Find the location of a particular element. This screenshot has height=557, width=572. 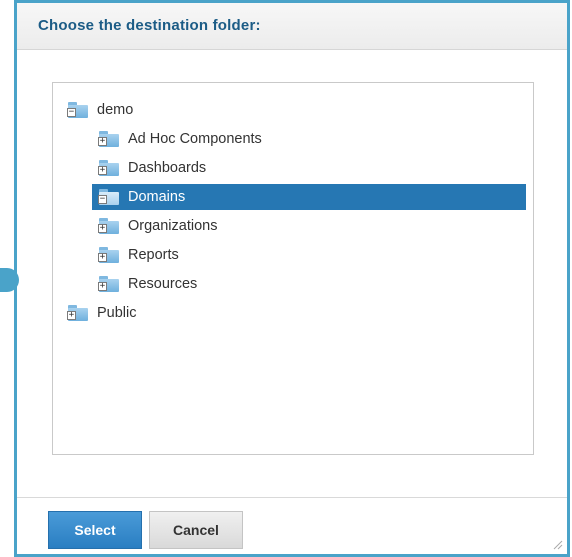

tree-item-ad-hoc-components: + Ad Hoc Components is located at coordinates (228, 139).